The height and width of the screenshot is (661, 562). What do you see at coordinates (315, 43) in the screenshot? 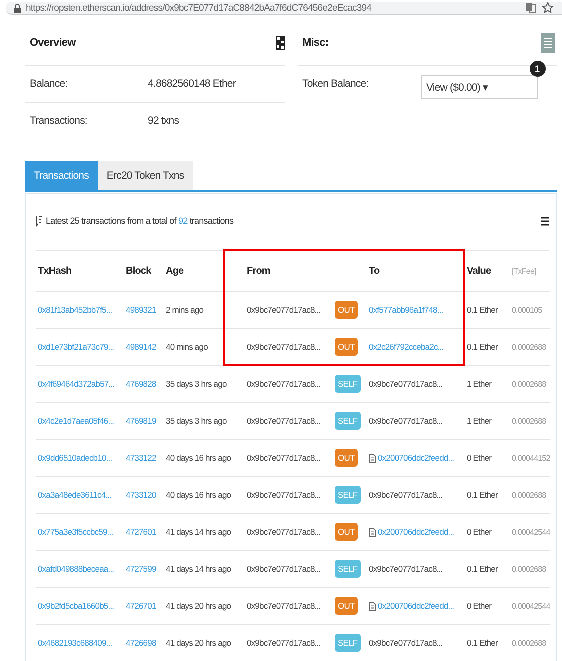
I see `misc-title: Misc:` at bounding box center [315, 43].